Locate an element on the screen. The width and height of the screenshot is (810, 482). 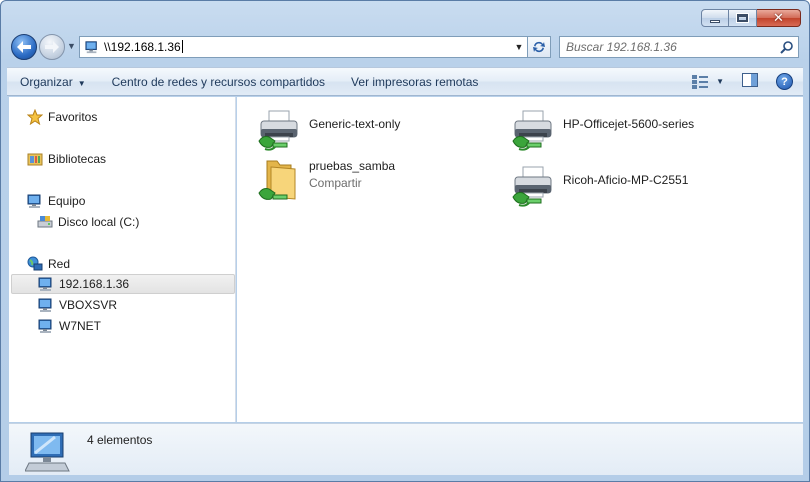
list-item-hp-officejet: HP-Officejet-5600-series is located at coordinates (601, 131).